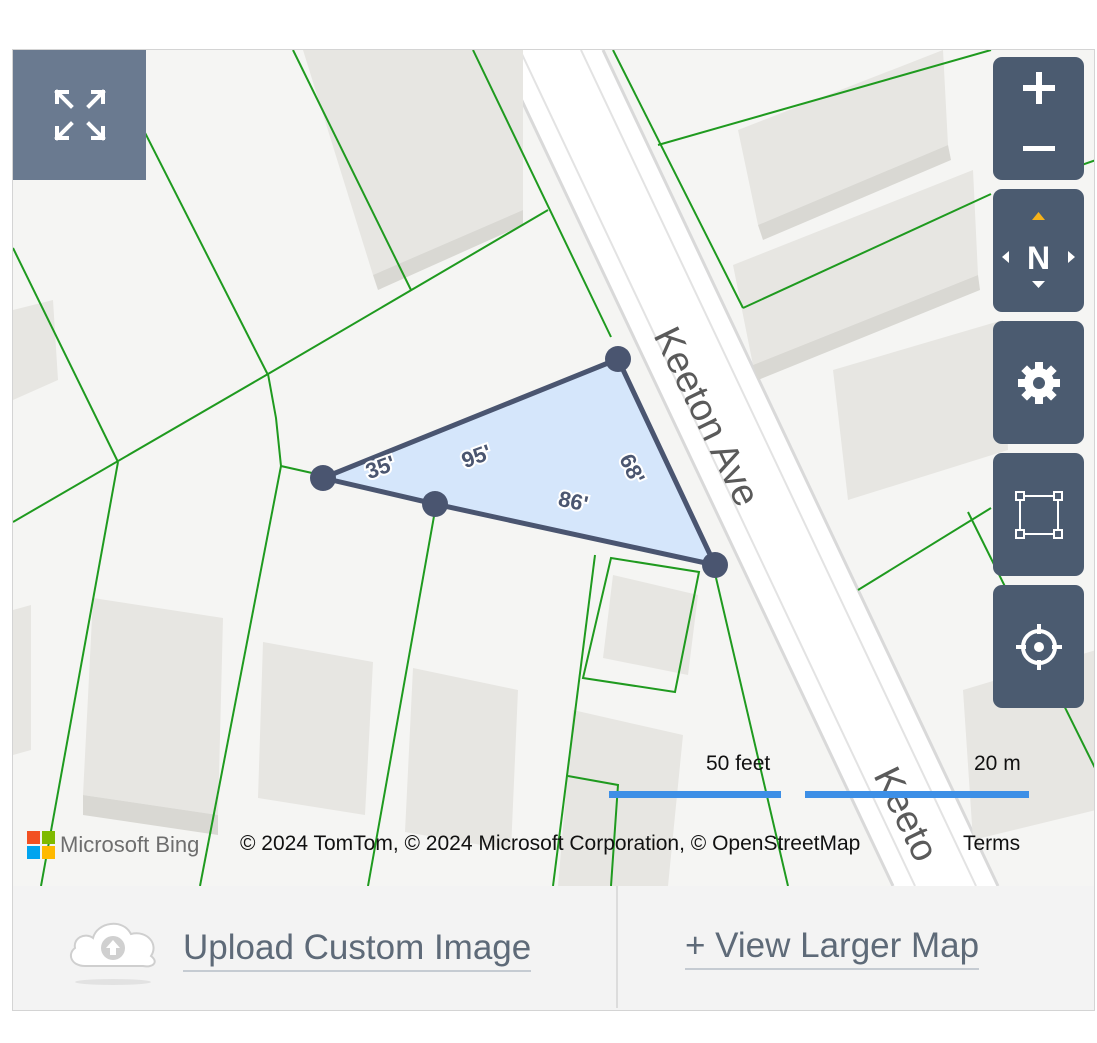 The height and width of the screenshot is (1043, 1097). I want to click on settings-button, so click(1038, 382).